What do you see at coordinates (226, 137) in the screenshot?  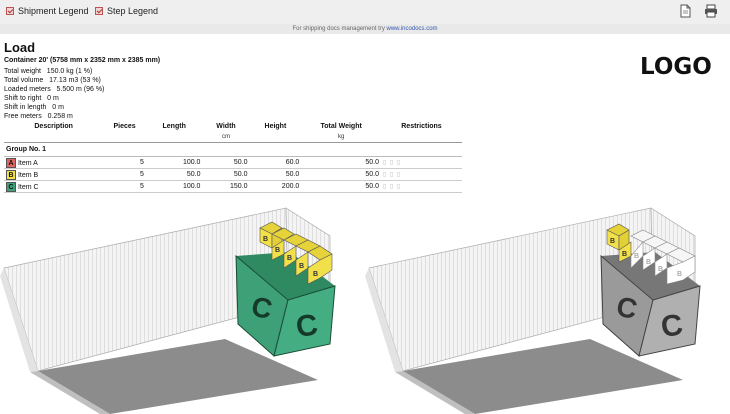 I see `unit-cm: cm` at bounding box center [226, 137].